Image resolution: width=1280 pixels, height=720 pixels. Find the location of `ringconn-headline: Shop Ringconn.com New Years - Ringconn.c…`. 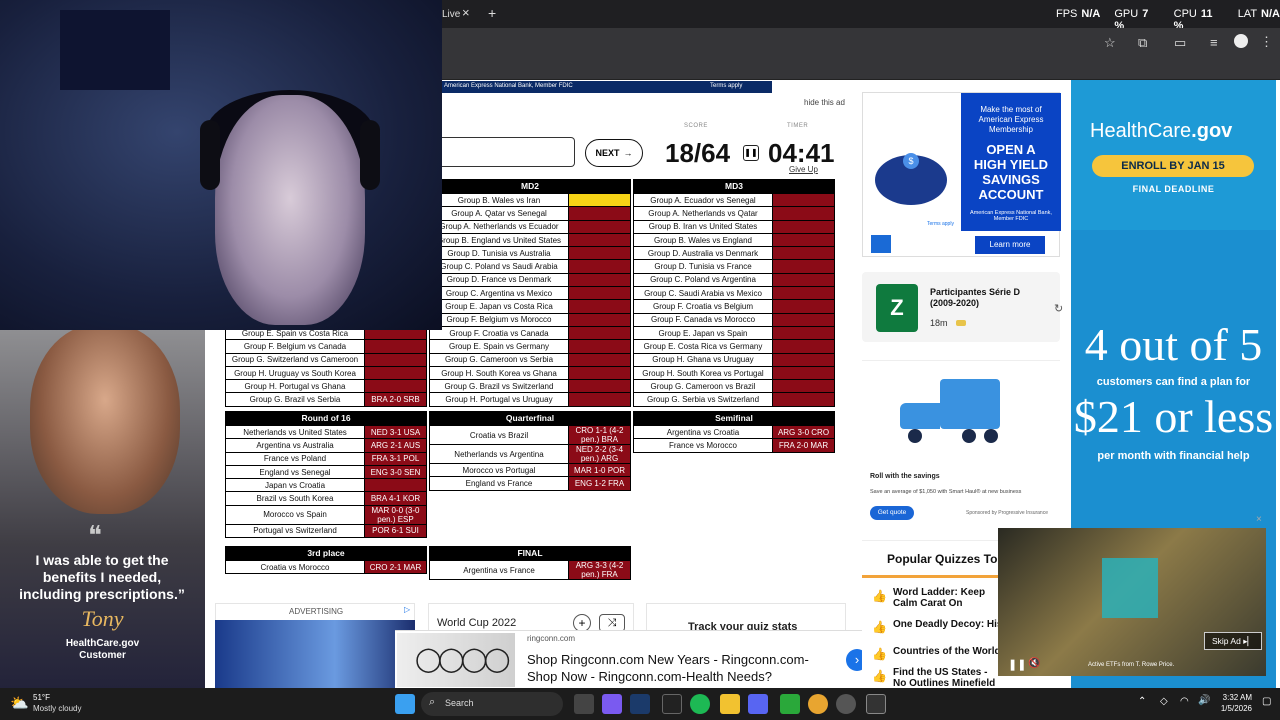

ringconn-headline: Shop Ringconn.com New Years - Ringconn.c… is located at coordinates (677, 668).